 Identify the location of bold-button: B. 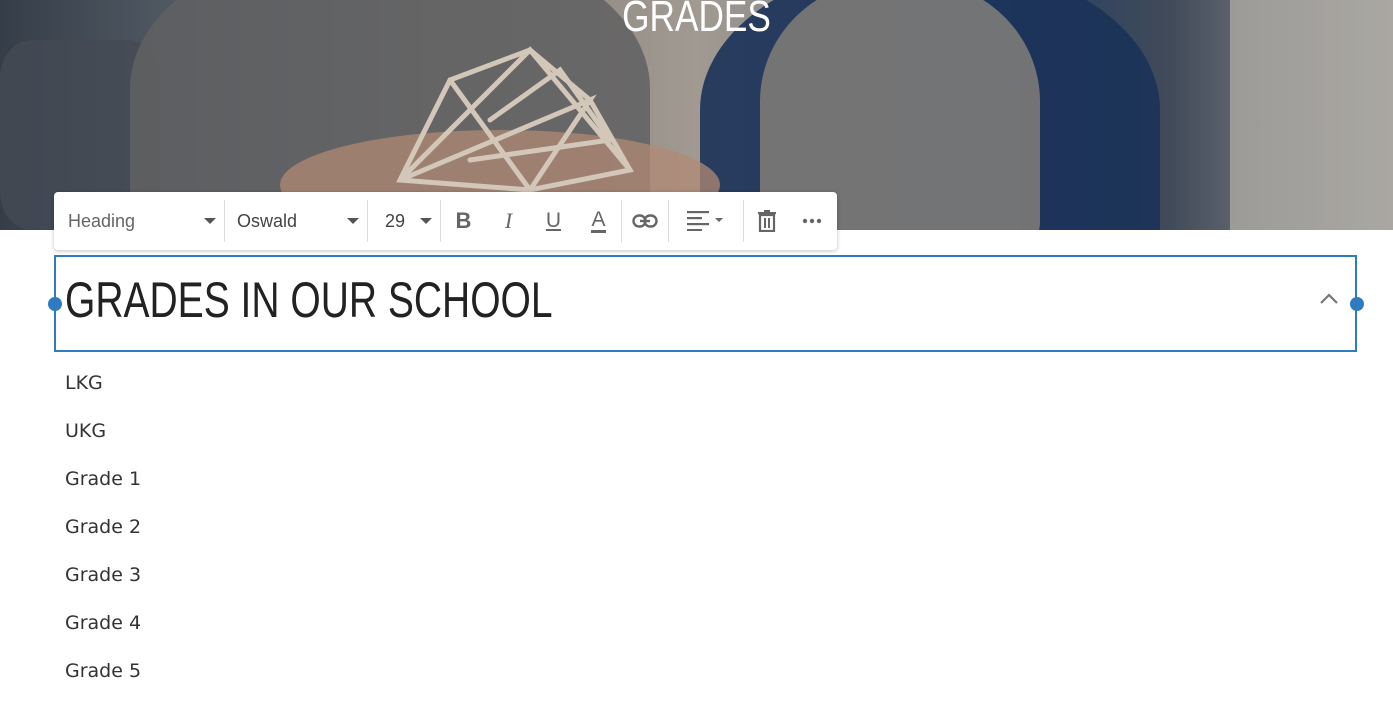
(463, 221).